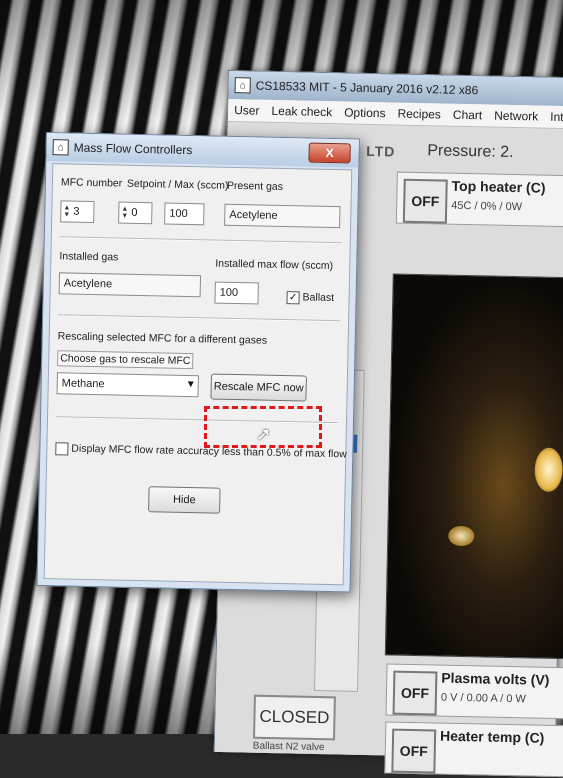 The width and height of the screenshot is (563, 778). What do you see at coordinates (553, 117) in the screenshot?
I see `menu-interface: Interfa` at bounding box center [553, 117].